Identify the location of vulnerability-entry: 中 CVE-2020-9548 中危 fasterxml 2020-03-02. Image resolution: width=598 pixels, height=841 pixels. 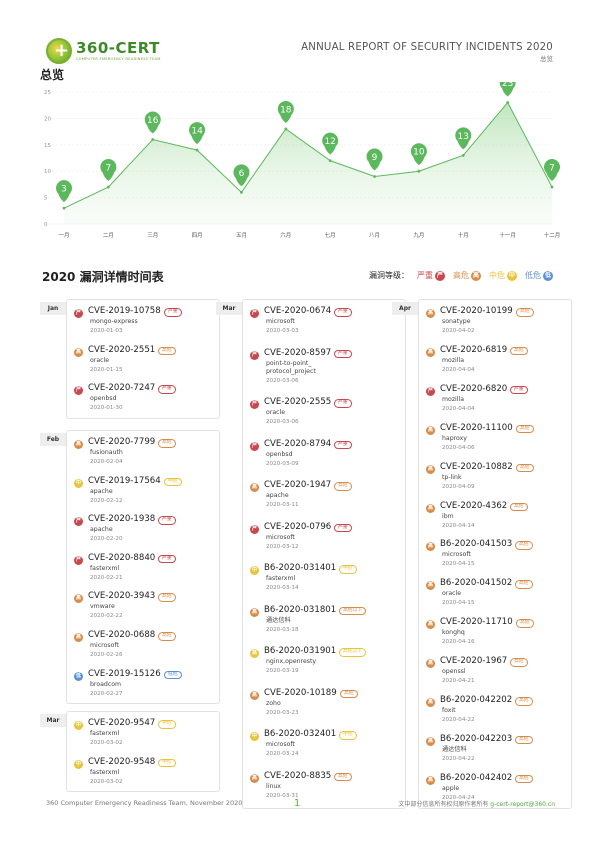
(146, 776).